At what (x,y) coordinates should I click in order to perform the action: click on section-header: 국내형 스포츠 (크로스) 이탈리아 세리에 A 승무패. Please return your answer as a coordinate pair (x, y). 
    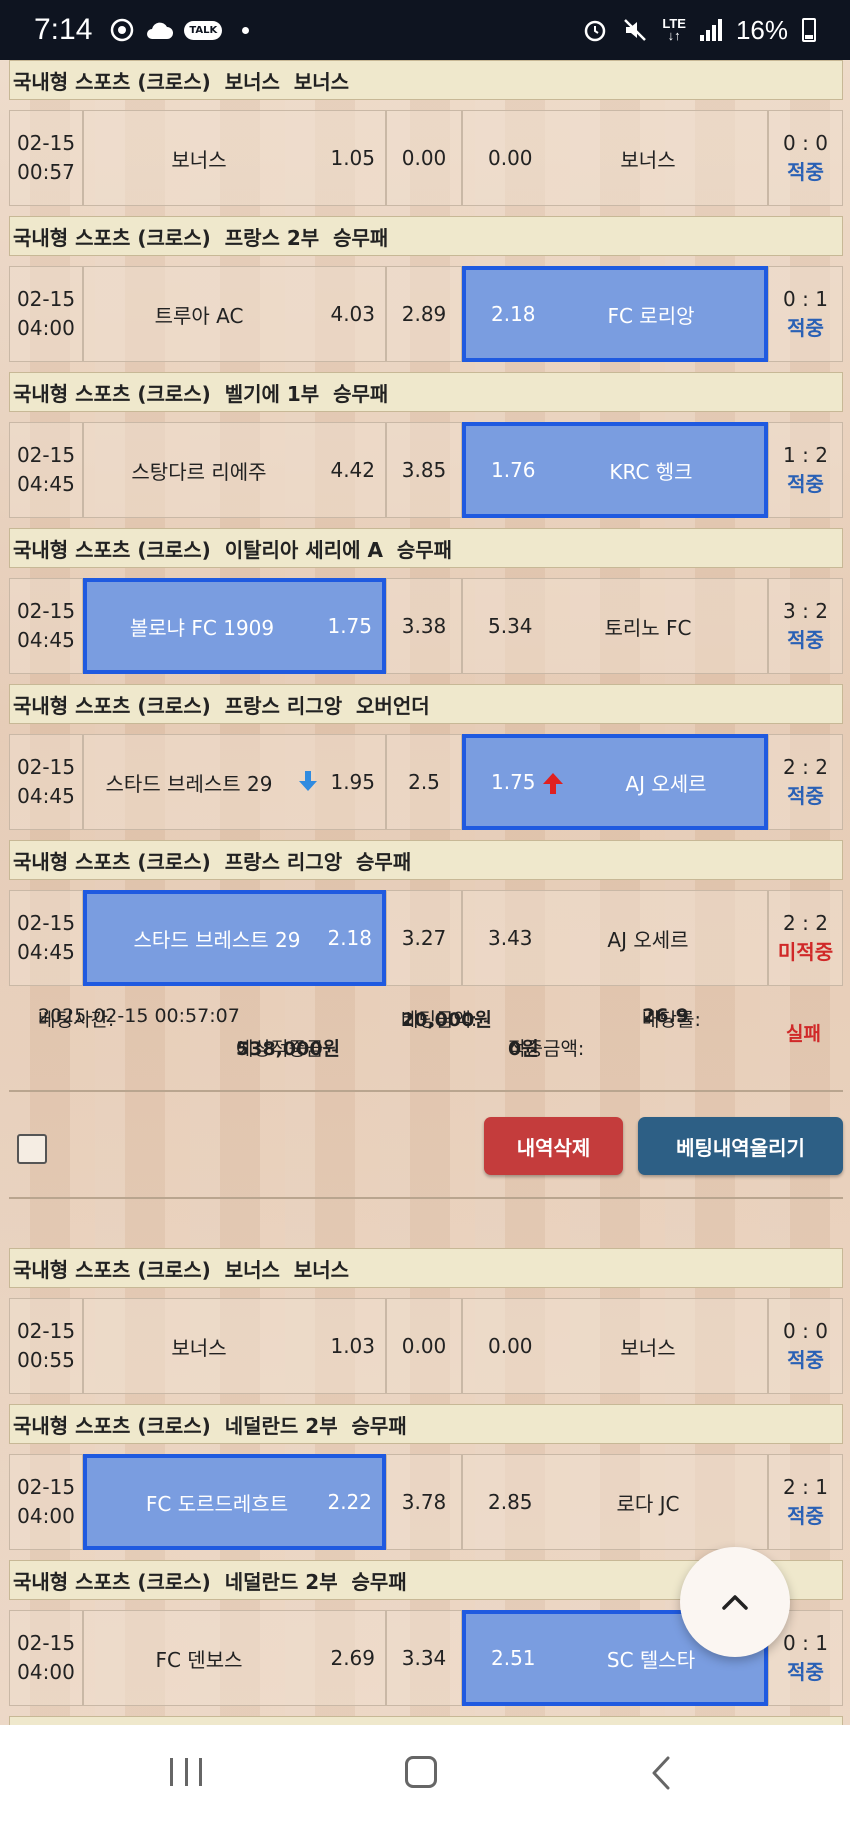
    Looking at the image, I should click on (426, 548).